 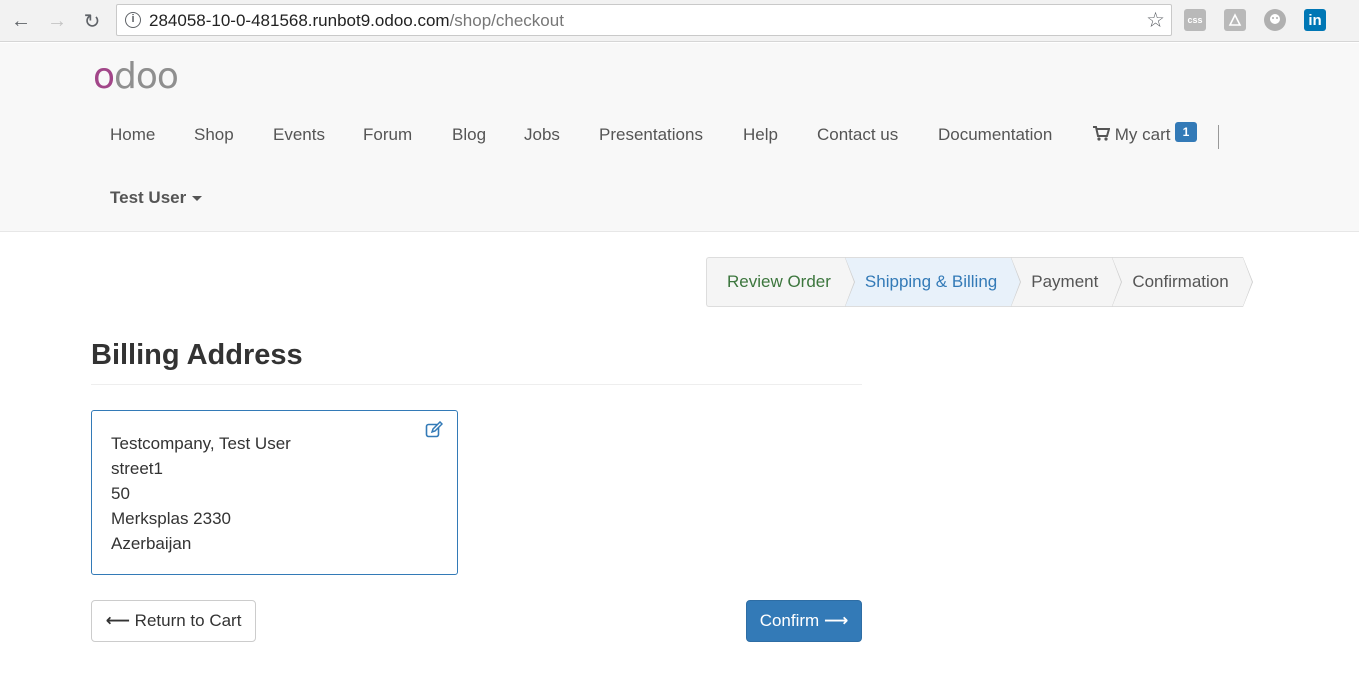 What do you see at coordinates (857, 135) in the screenshot?
I see `menu-contact-us: Contact us` at bounding box center [857, 135].